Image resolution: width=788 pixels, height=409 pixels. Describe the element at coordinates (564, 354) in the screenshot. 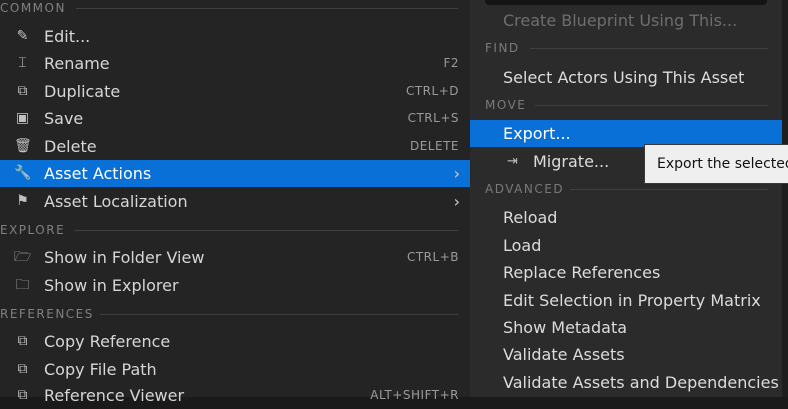

I see `menu-item-label: Validate Assets` at that location.